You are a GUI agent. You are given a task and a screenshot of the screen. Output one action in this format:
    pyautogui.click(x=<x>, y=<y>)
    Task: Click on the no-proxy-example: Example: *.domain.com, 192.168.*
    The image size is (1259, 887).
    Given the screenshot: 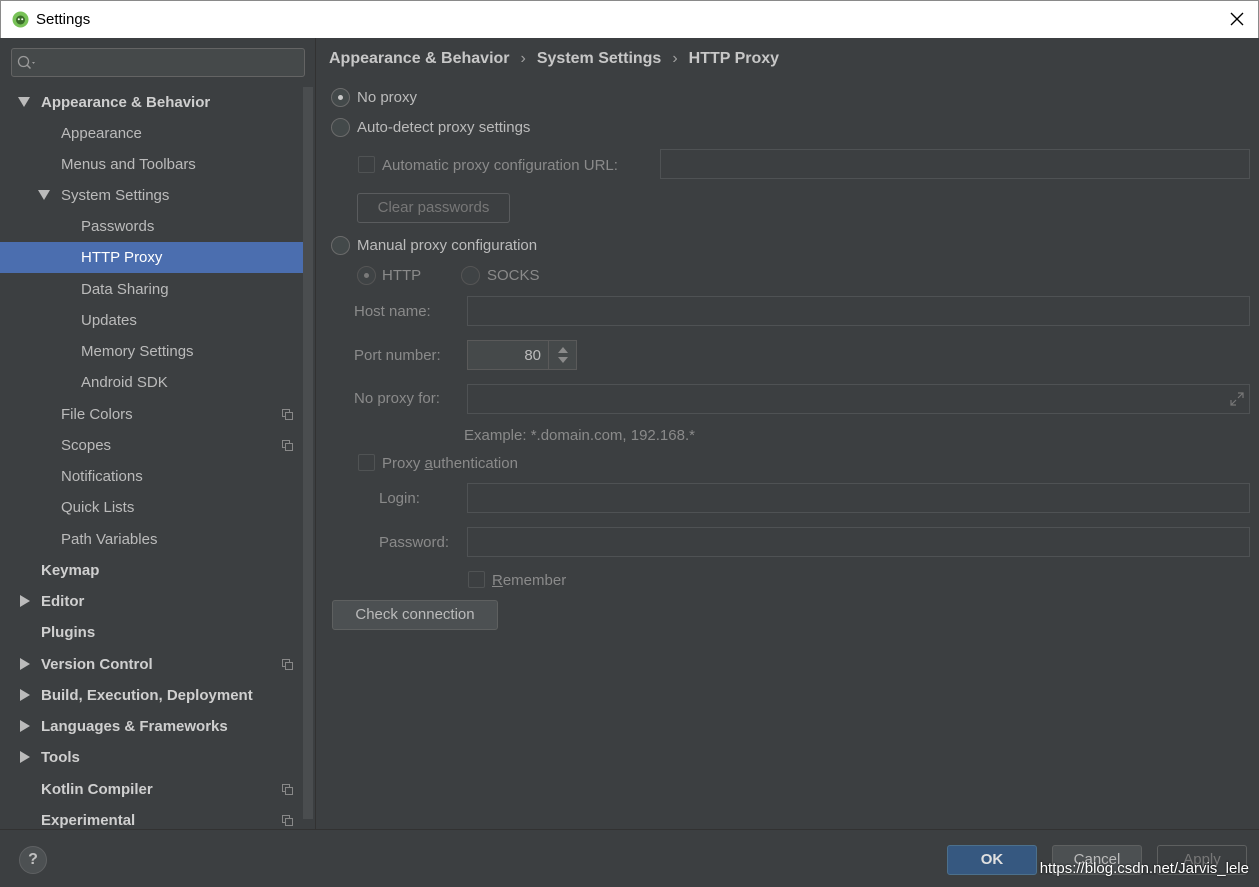 What is the action you would take?
    pyautogui.click(x=579, y=435)
    